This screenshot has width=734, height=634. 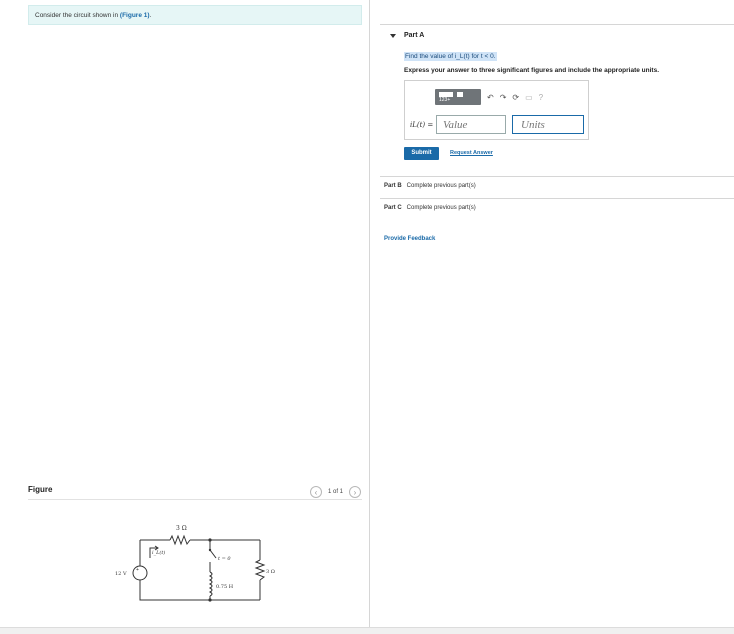 What do you see at coordinates (441, 186) in the screenshot?
I see `part-b-status: Complete previous part(s)` at bounding box center [441, 186].